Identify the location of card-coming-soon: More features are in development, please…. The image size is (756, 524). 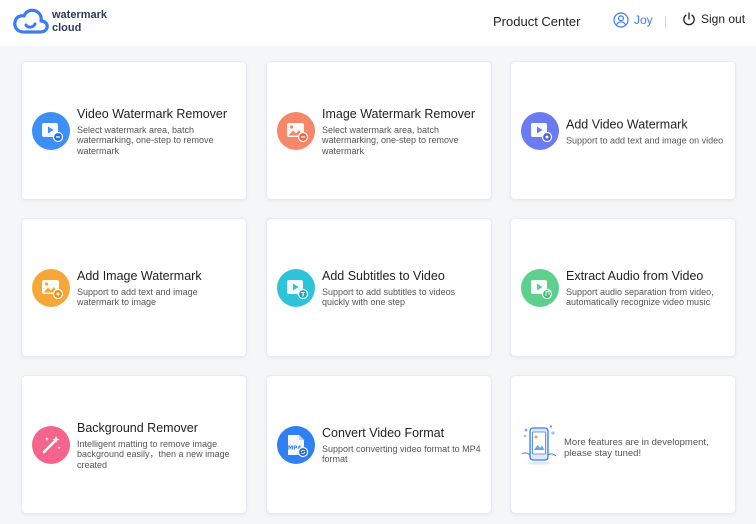
(623, 444).